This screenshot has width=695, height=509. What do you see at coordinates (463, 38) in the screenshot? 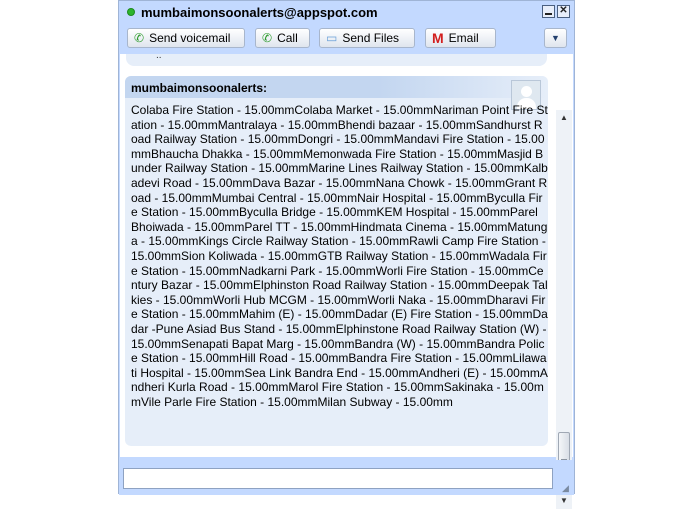
I see `email-label: Email` at bounding box center [463, 38].